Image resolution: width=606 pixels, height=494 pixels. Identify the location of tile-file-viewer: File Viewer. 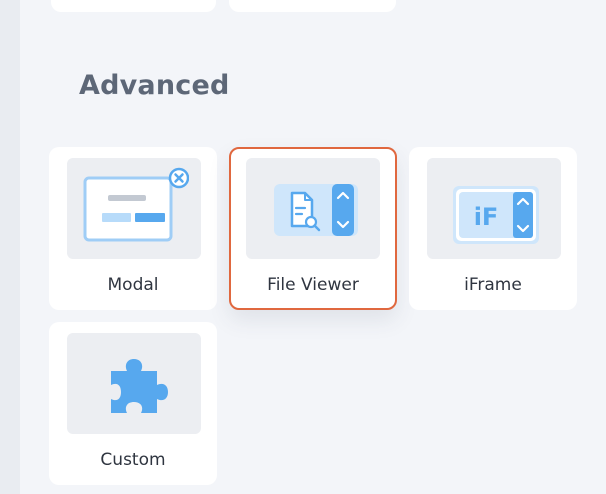
(313, 228).